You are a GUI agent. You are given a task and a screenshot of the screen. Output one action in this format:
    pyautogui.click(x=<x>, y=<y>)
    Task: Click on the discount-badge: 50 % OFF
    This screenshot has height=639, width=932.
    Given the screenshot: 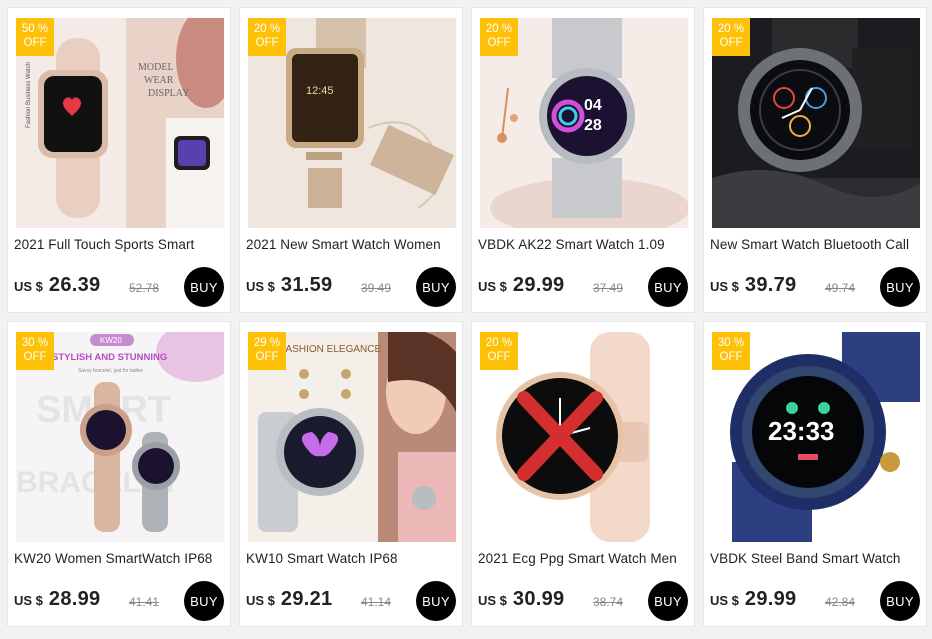 What is the action you would take?
    pyautogui.click(x=35, y=37)
    